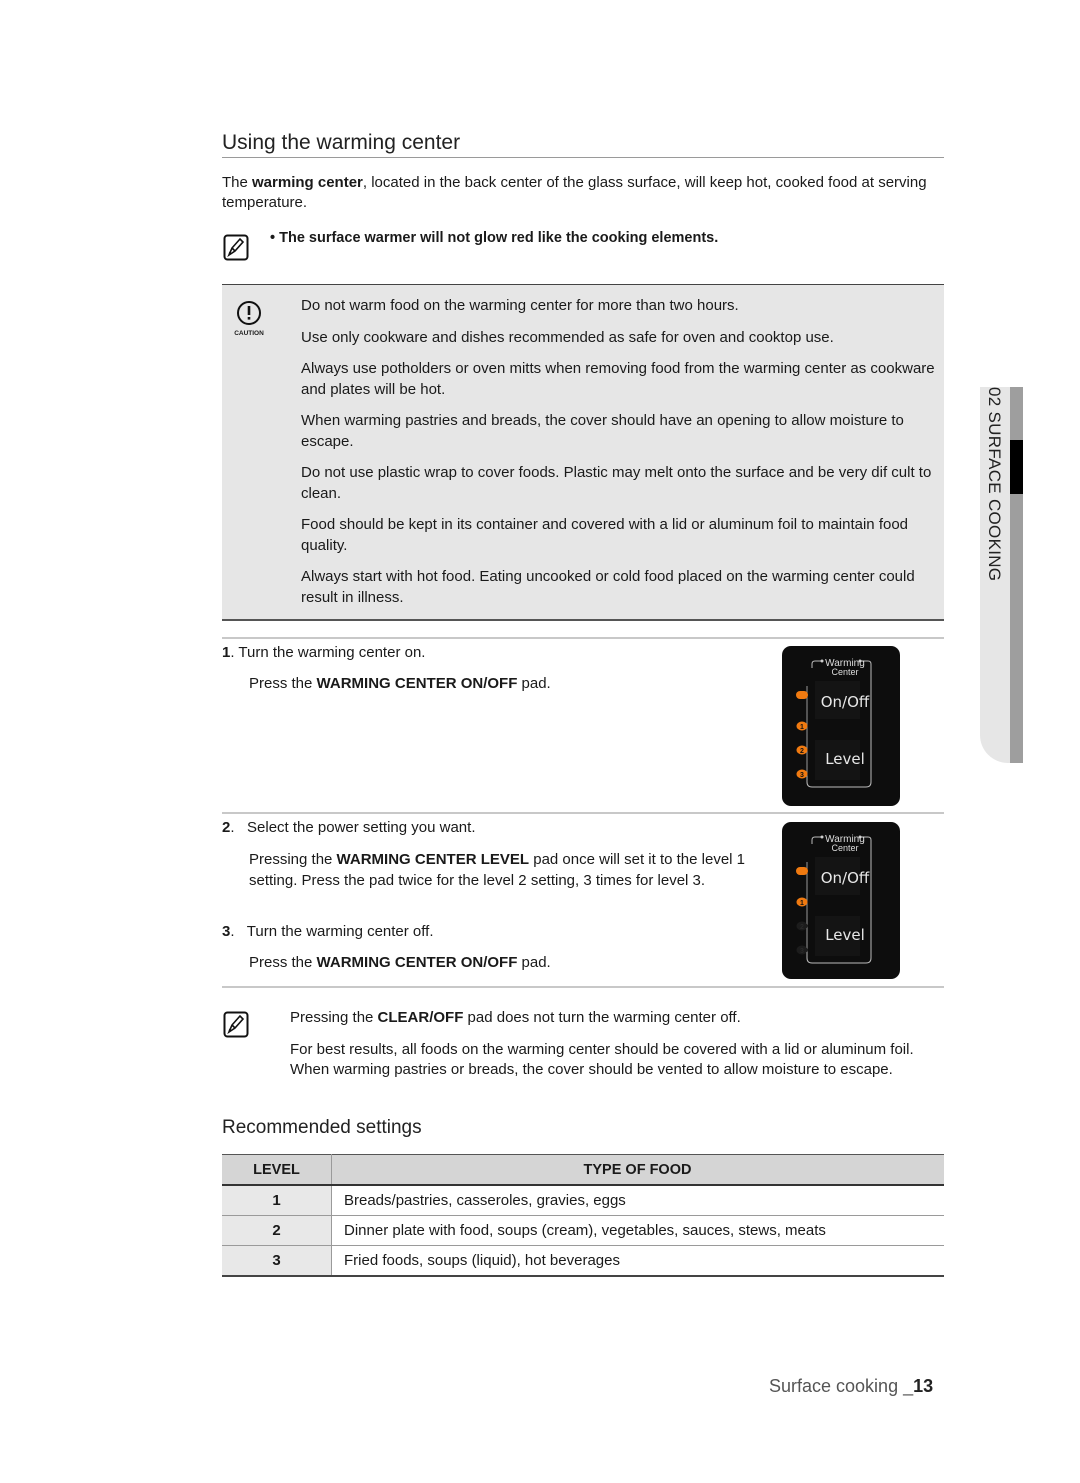 This screenshot has width=1080, height=1483. What do you see at coordinates (293, 859) in the screenshot?
I see `detail-prefix: Pressing the` at bounding box center [293, 859].